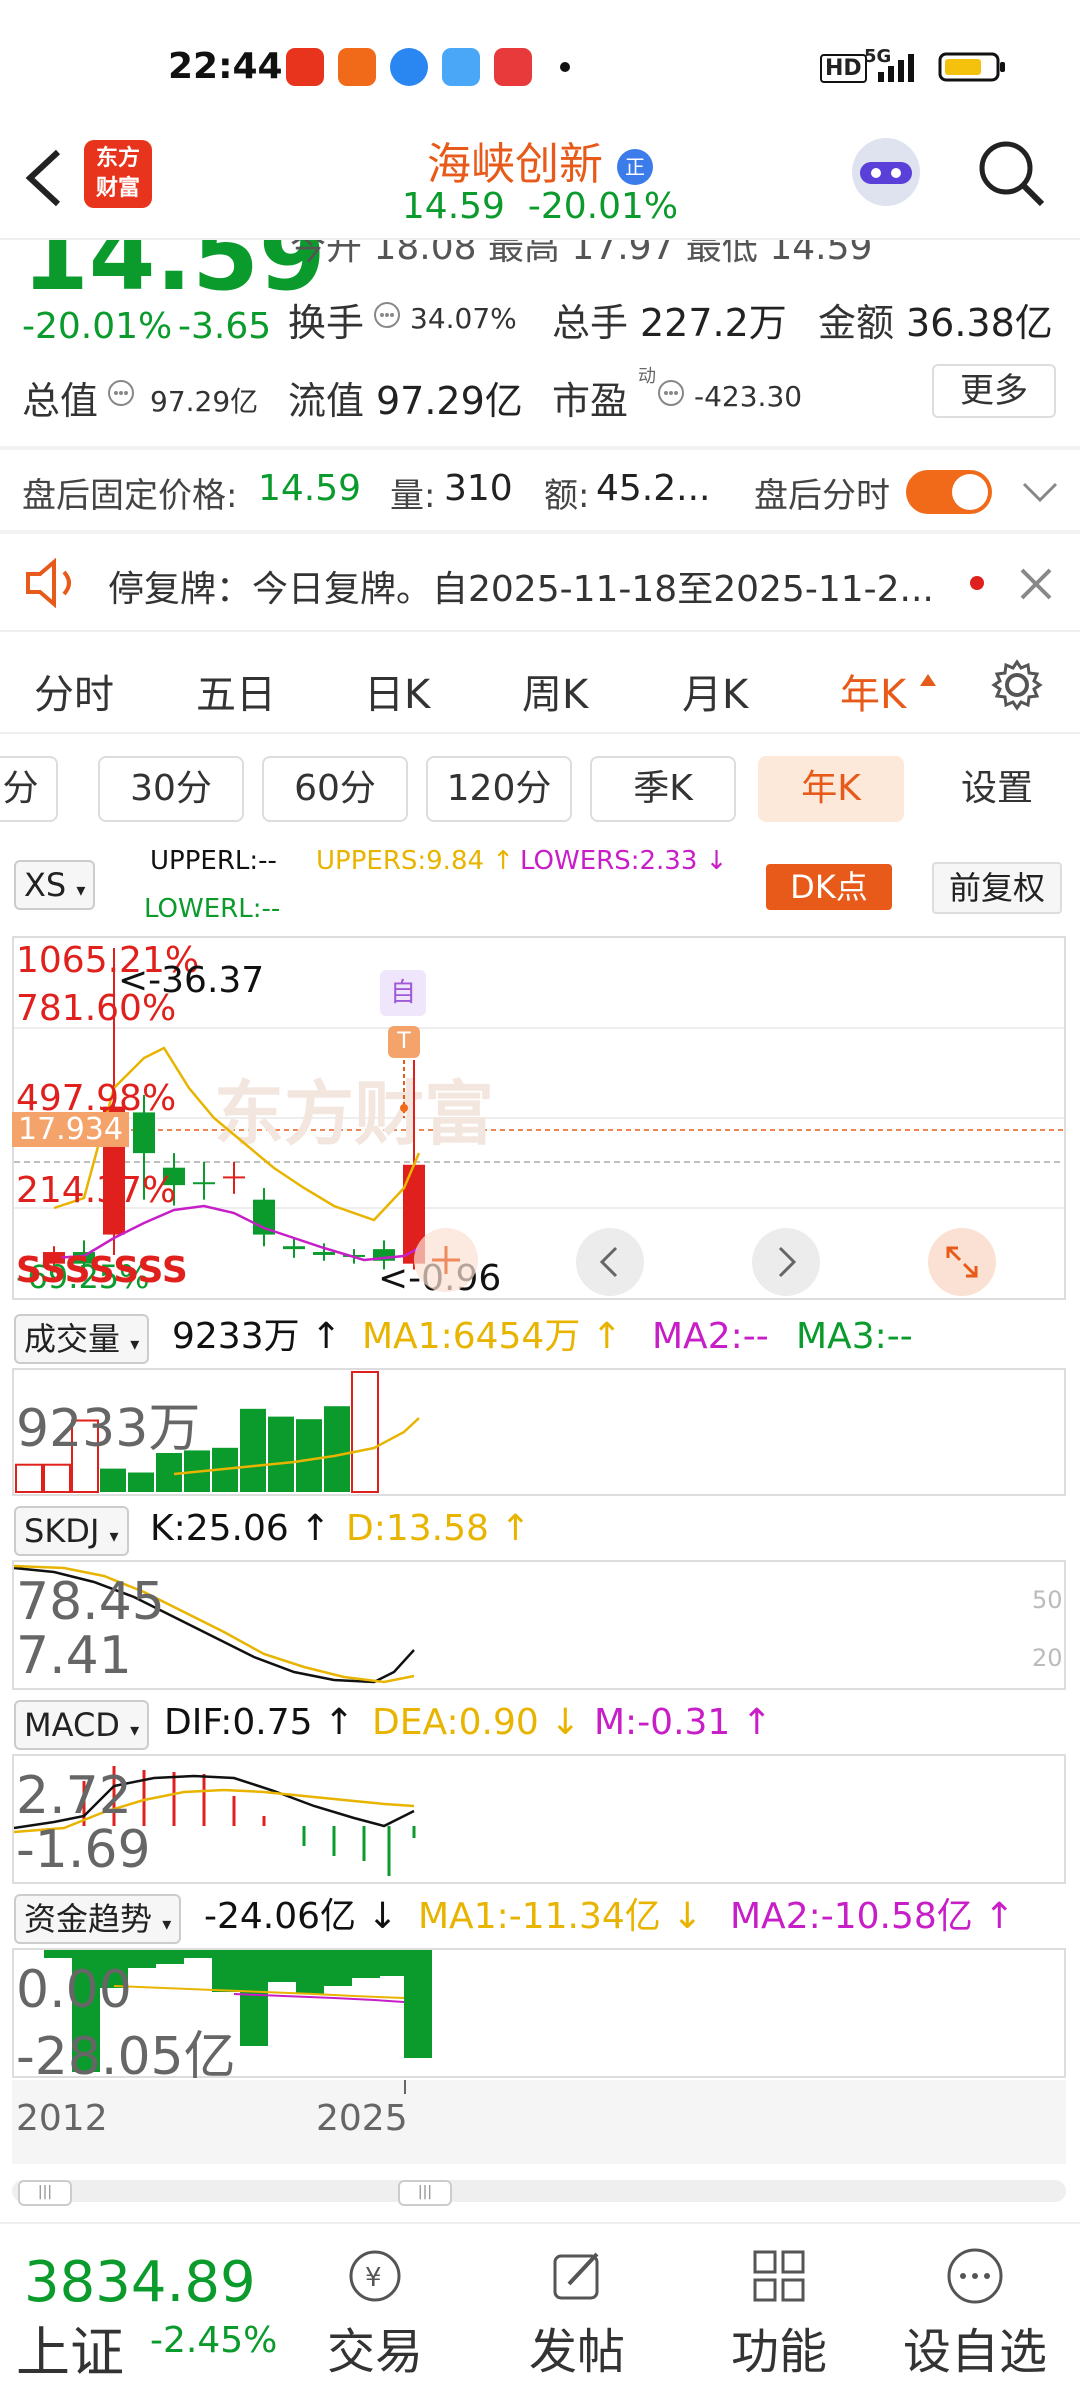  Describe the element at coordinates (1047, 1600) in the screenshot. I see `skdj-ref-50: 50` at that location.